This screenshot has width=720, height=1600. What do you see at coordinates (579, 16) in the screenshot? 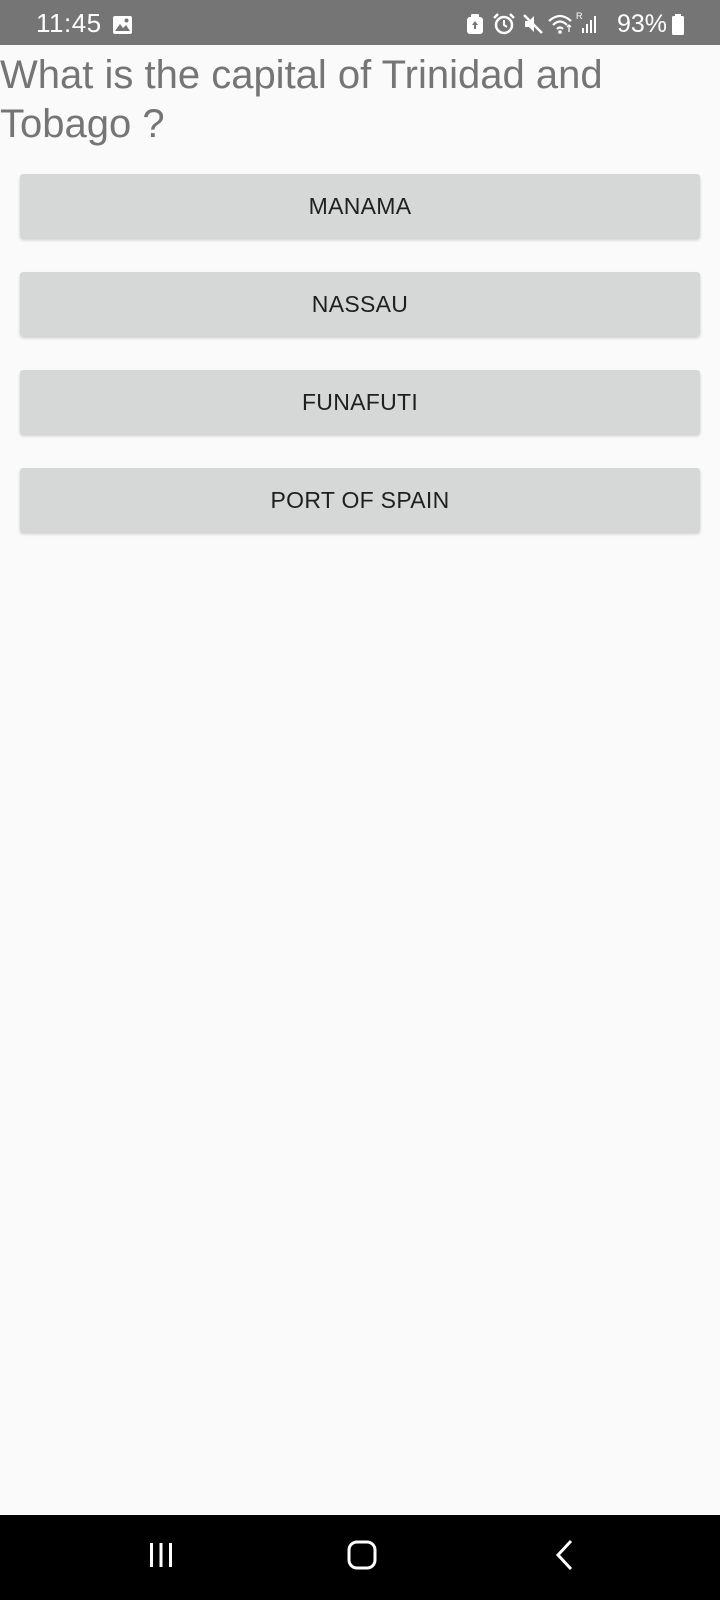
I see `svg-text: R` at bounding box center [579, 16].